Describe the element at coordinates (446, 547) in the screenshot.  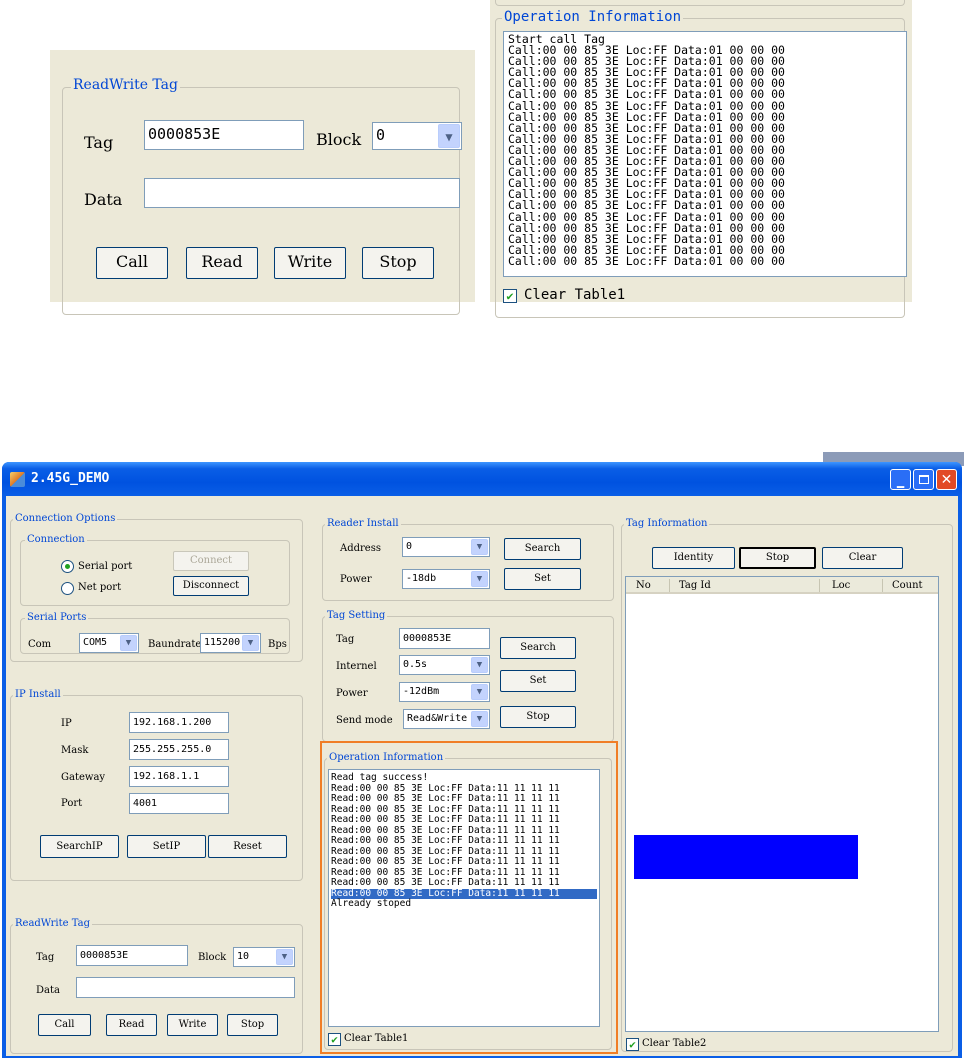
I see `address-select: 0 ▼` at that location.